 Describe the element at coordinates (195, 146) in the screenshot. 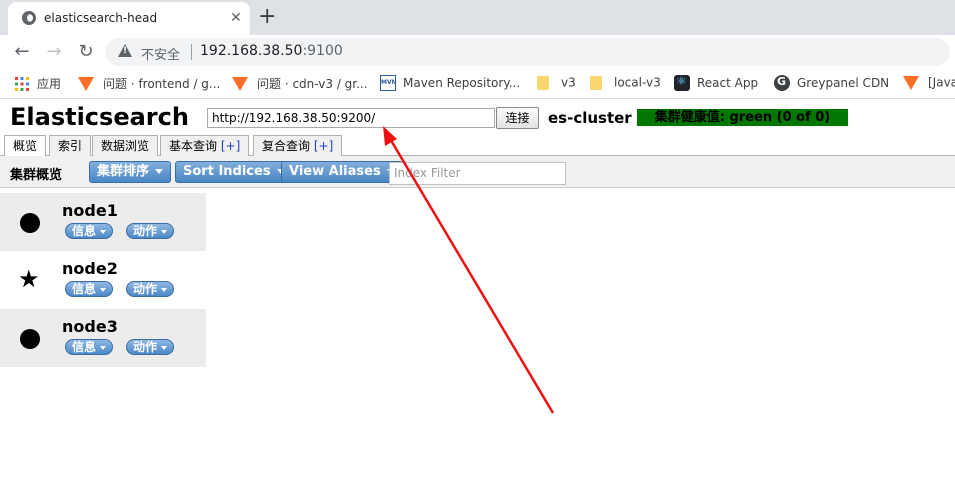

I see `tab-label: 基本查询` at that location.